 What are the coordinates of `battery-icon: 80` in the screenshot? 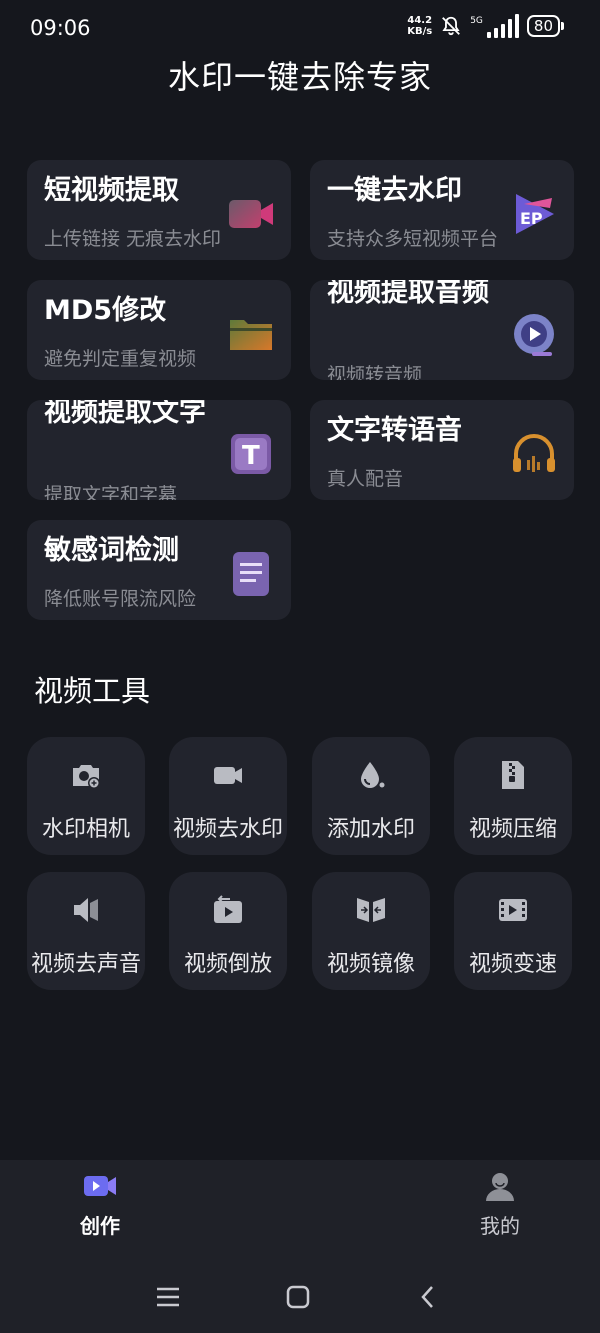 It's located at (545, 26).